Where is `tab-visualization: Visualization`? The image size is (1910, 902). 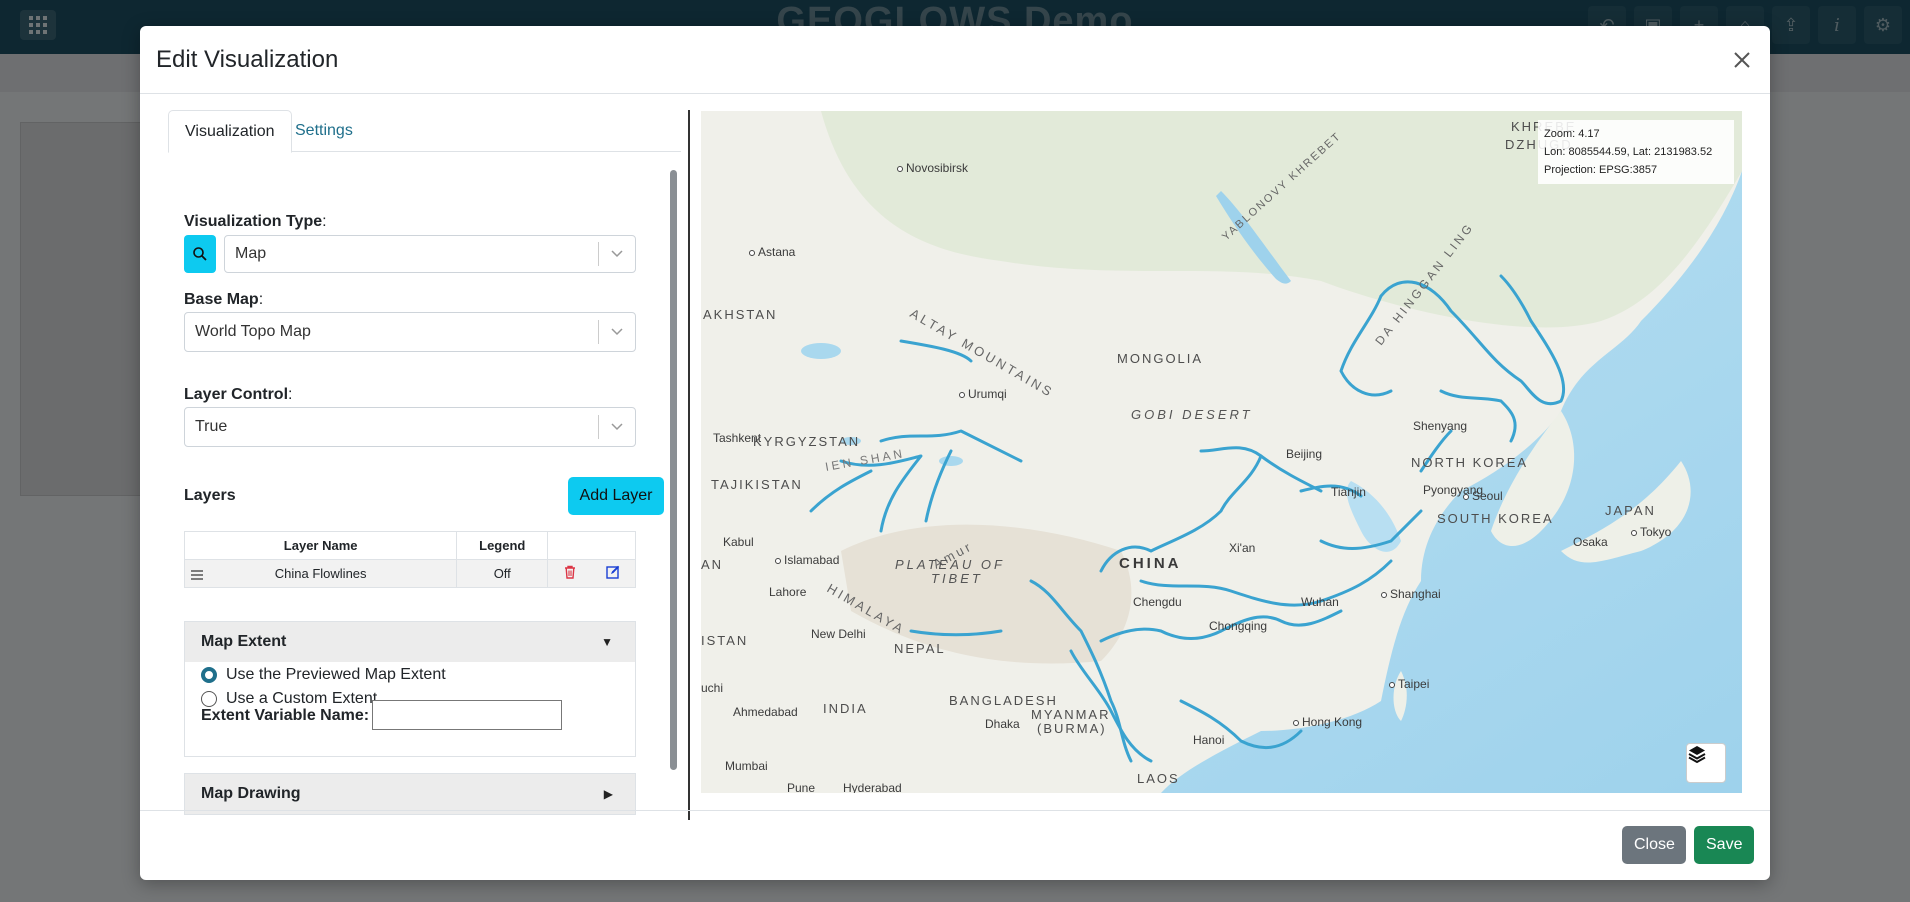
tab-visualization: Visualization is located at coordinates (230, 131).